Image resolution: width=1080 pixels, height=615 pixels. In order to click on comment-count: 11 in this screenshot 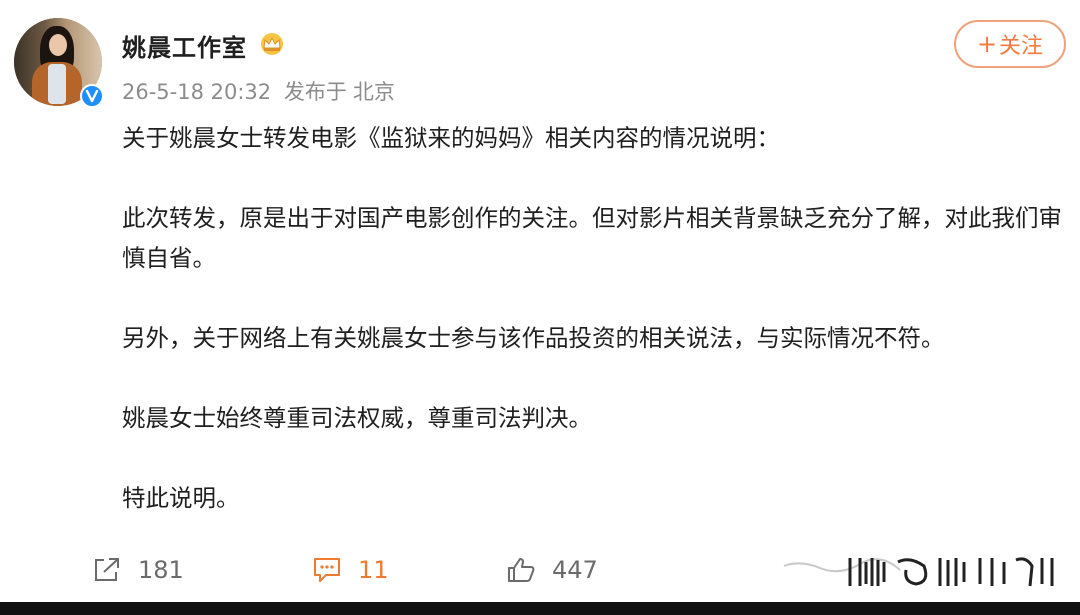, I will do `click(373, 570)`.